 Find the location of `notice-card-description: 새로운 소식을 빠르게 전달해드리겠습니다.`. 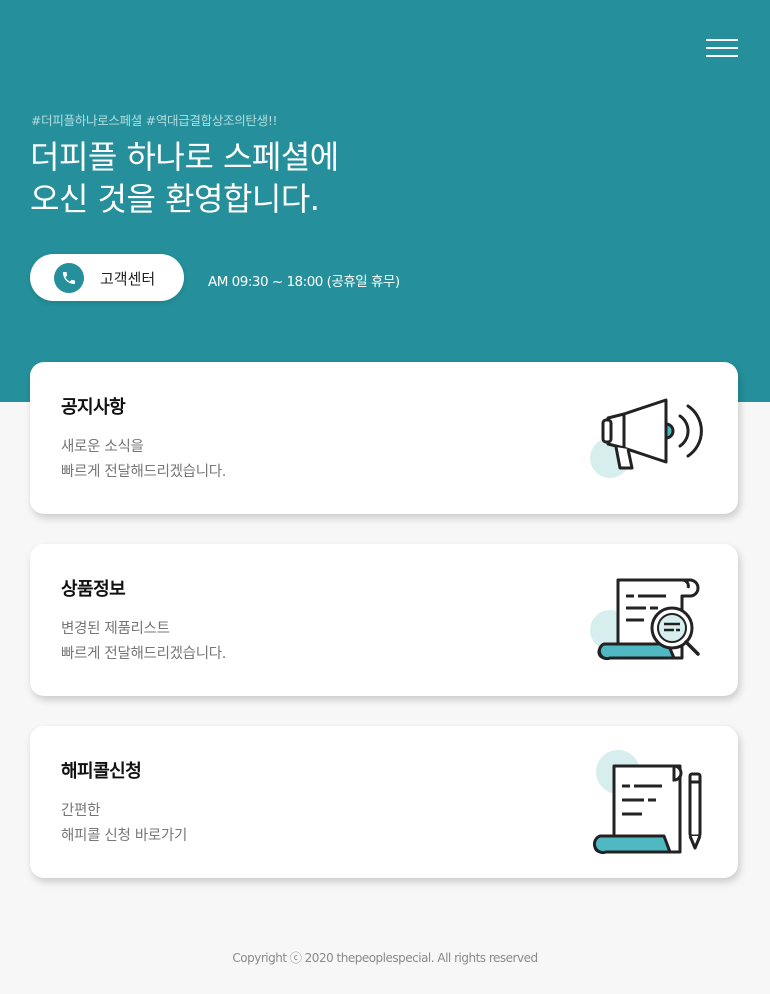

notice-card-description: 새로운 소식을 빠르게 전달해드리겠습니다. is located at coordinates (143, 460).